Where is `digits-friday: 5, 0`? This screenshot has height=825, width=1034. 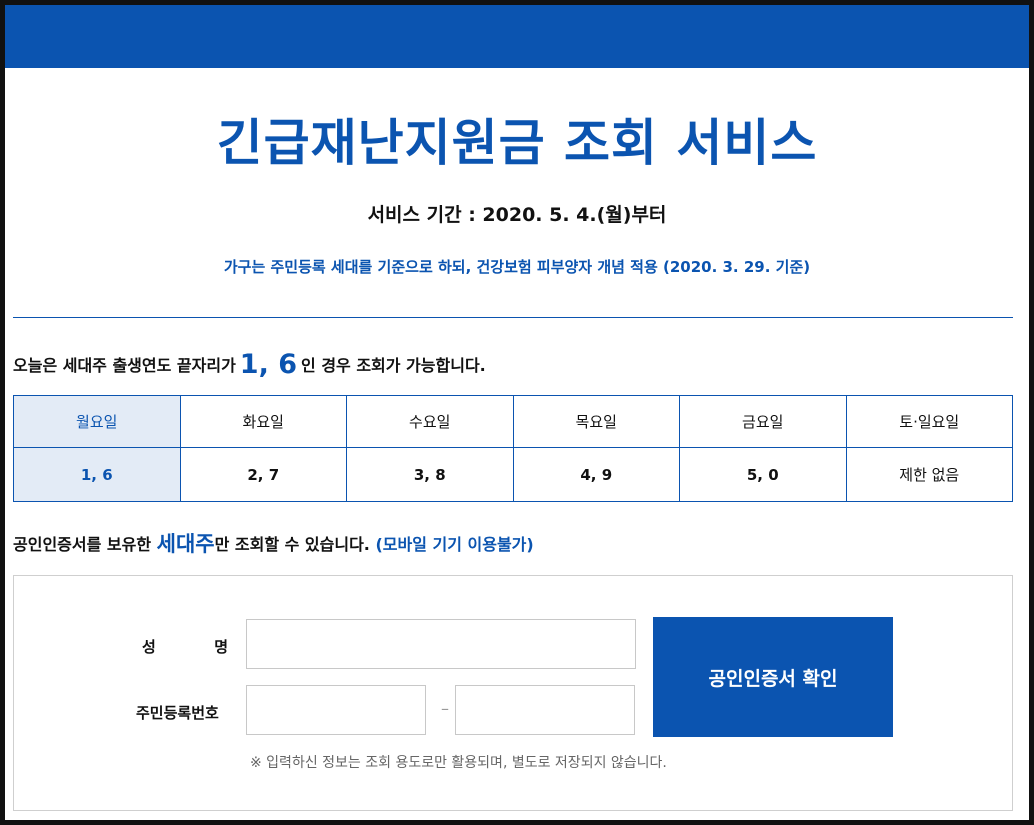 digits-friday: 5, 0 is located at coordinates (763, 474).